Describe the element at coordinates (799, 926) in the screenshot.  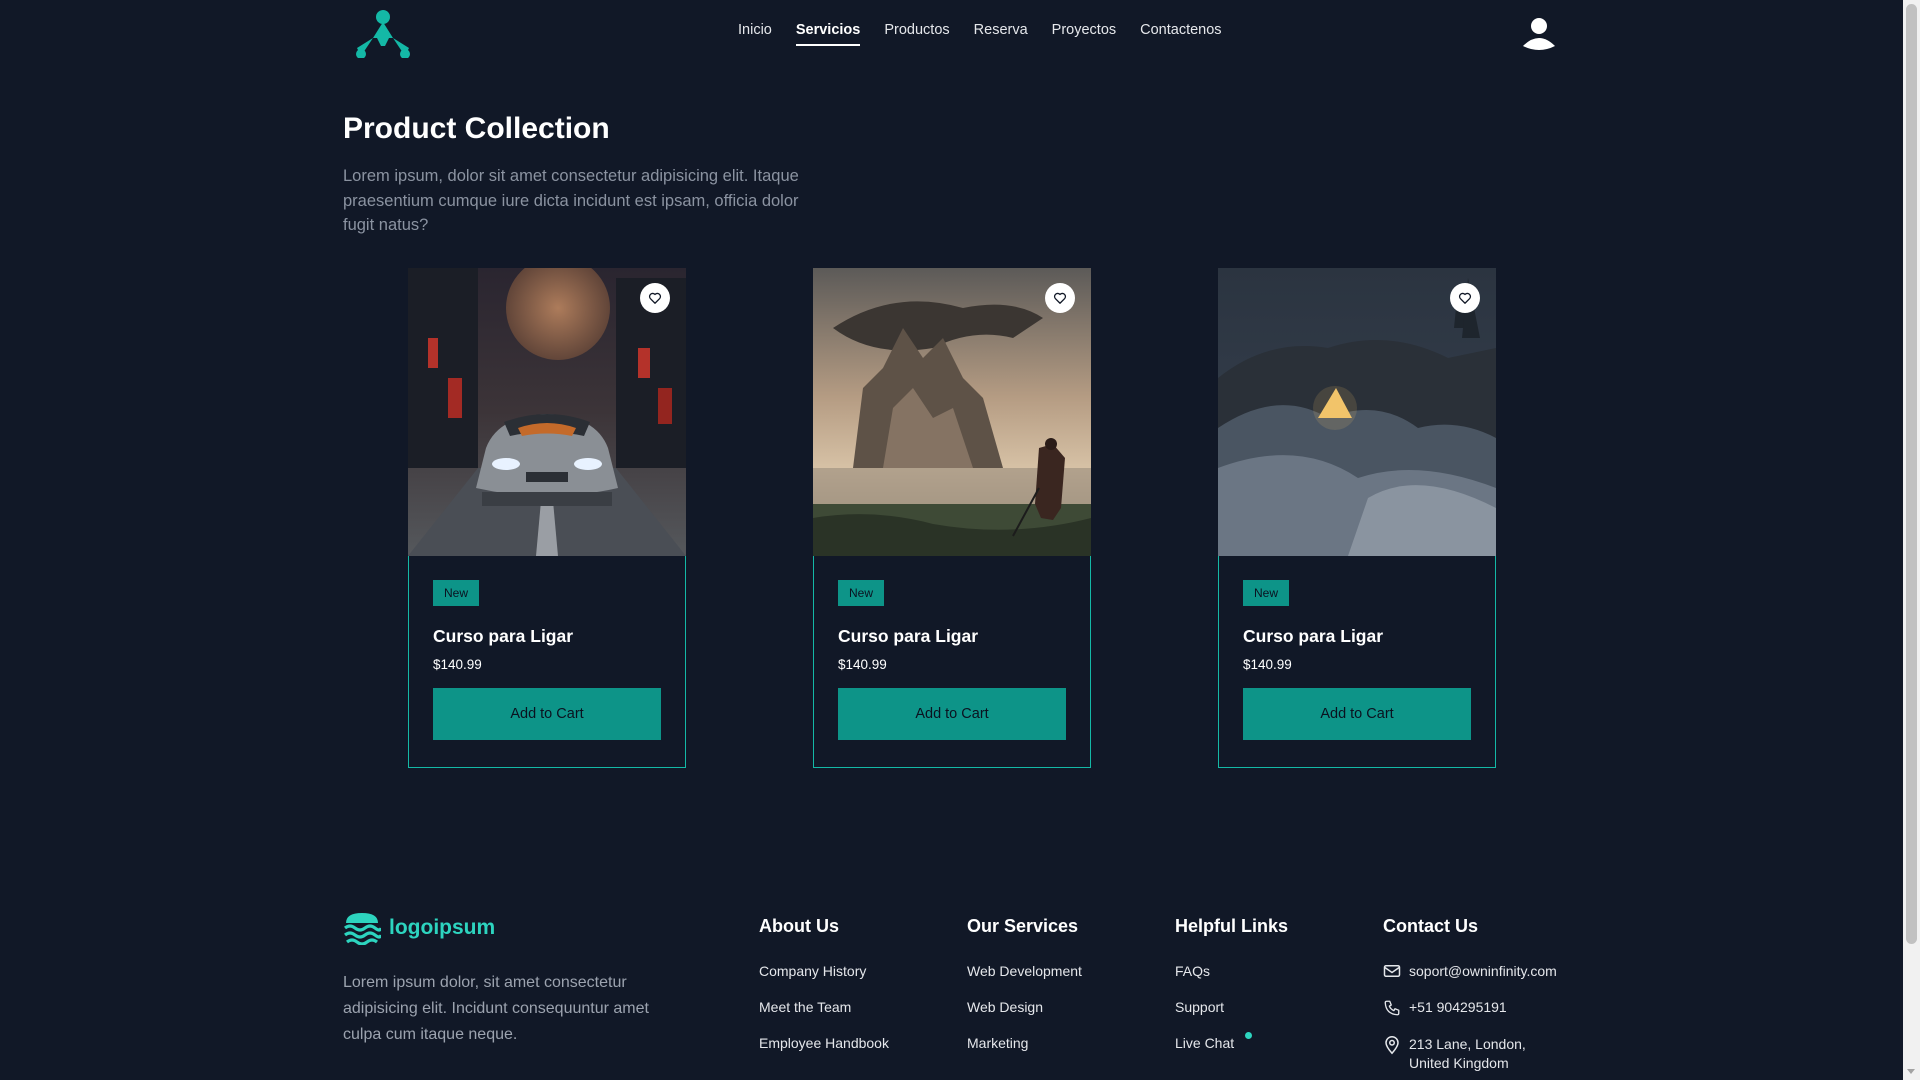
I see `footer-column-title: About Us` at that location.